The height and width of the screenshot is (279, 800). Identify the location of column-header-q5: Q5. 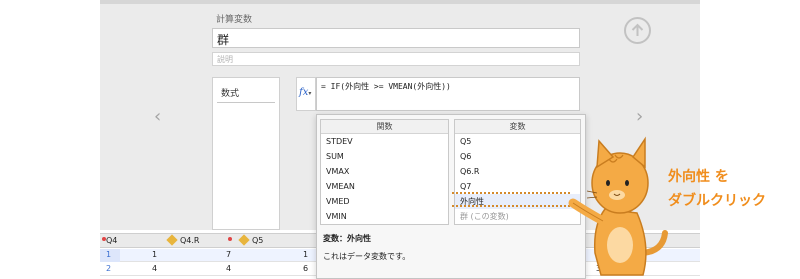
(250, 240).